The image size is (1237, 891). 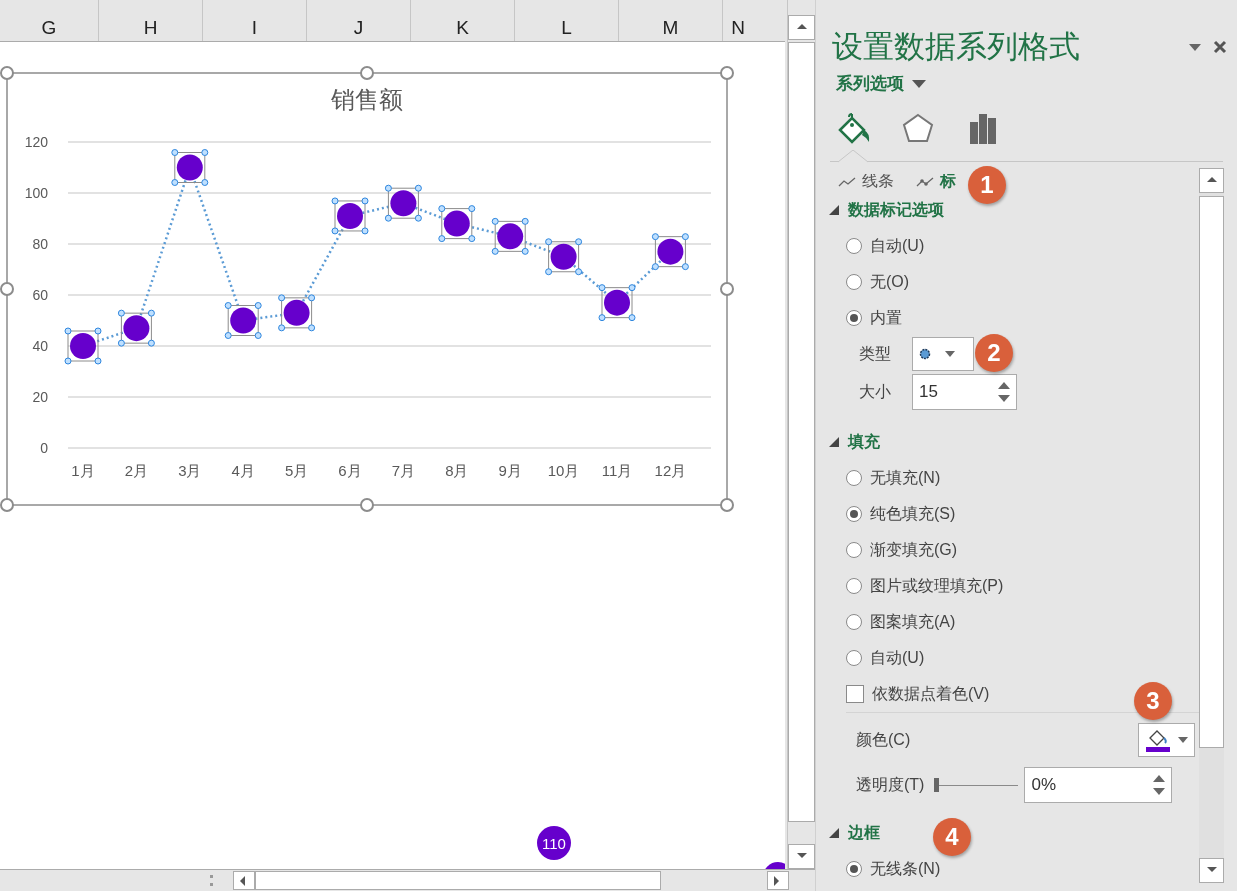 I want to click on transparency-field: 0%, so click(x=1098, y=785).